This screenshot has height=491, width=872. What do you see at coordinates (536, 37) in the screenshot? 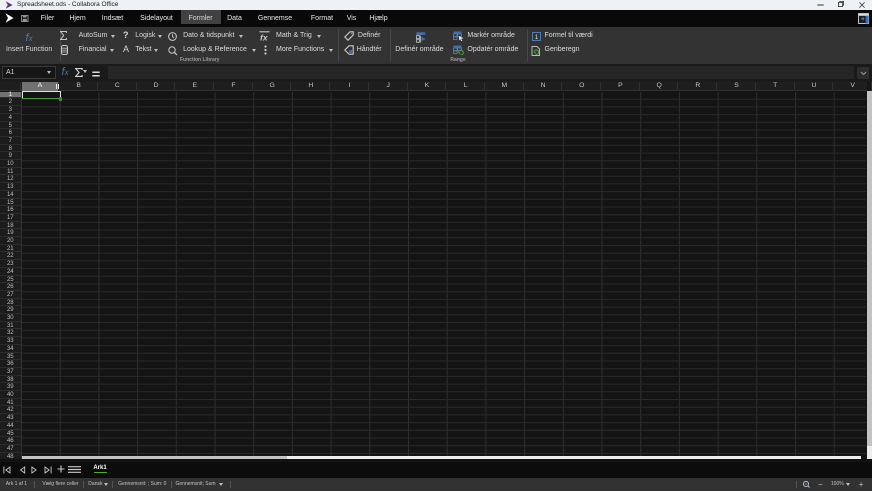
I see `svg-text: 1` at bounding box center [536, 37].